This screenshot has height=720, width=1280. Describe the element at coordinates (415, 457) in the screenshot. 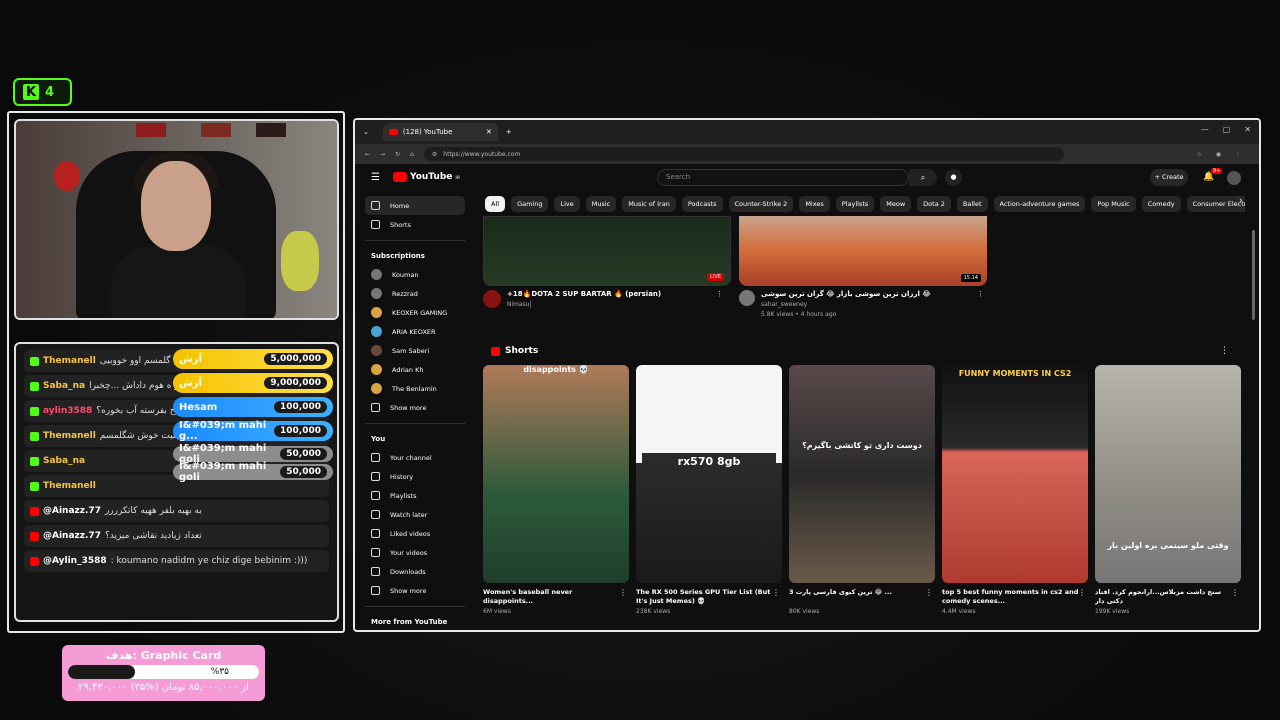

I see `sidebar-item-your-channel: Your channel` at that location.